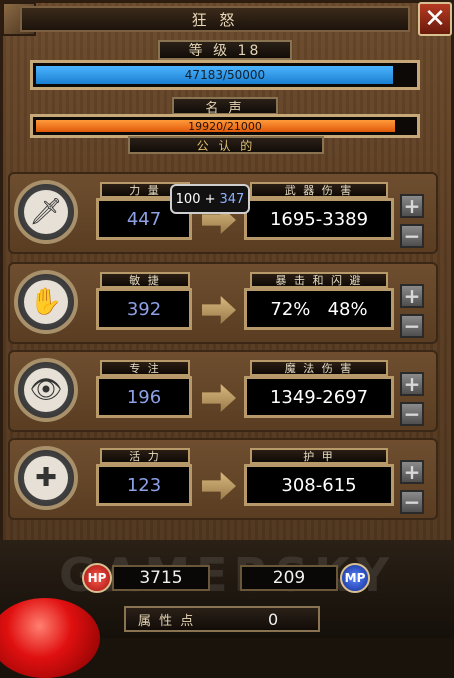 The height and width of the screenshot is (678, 454). I want to click on stat-name: 活 力, so click(145, 456).